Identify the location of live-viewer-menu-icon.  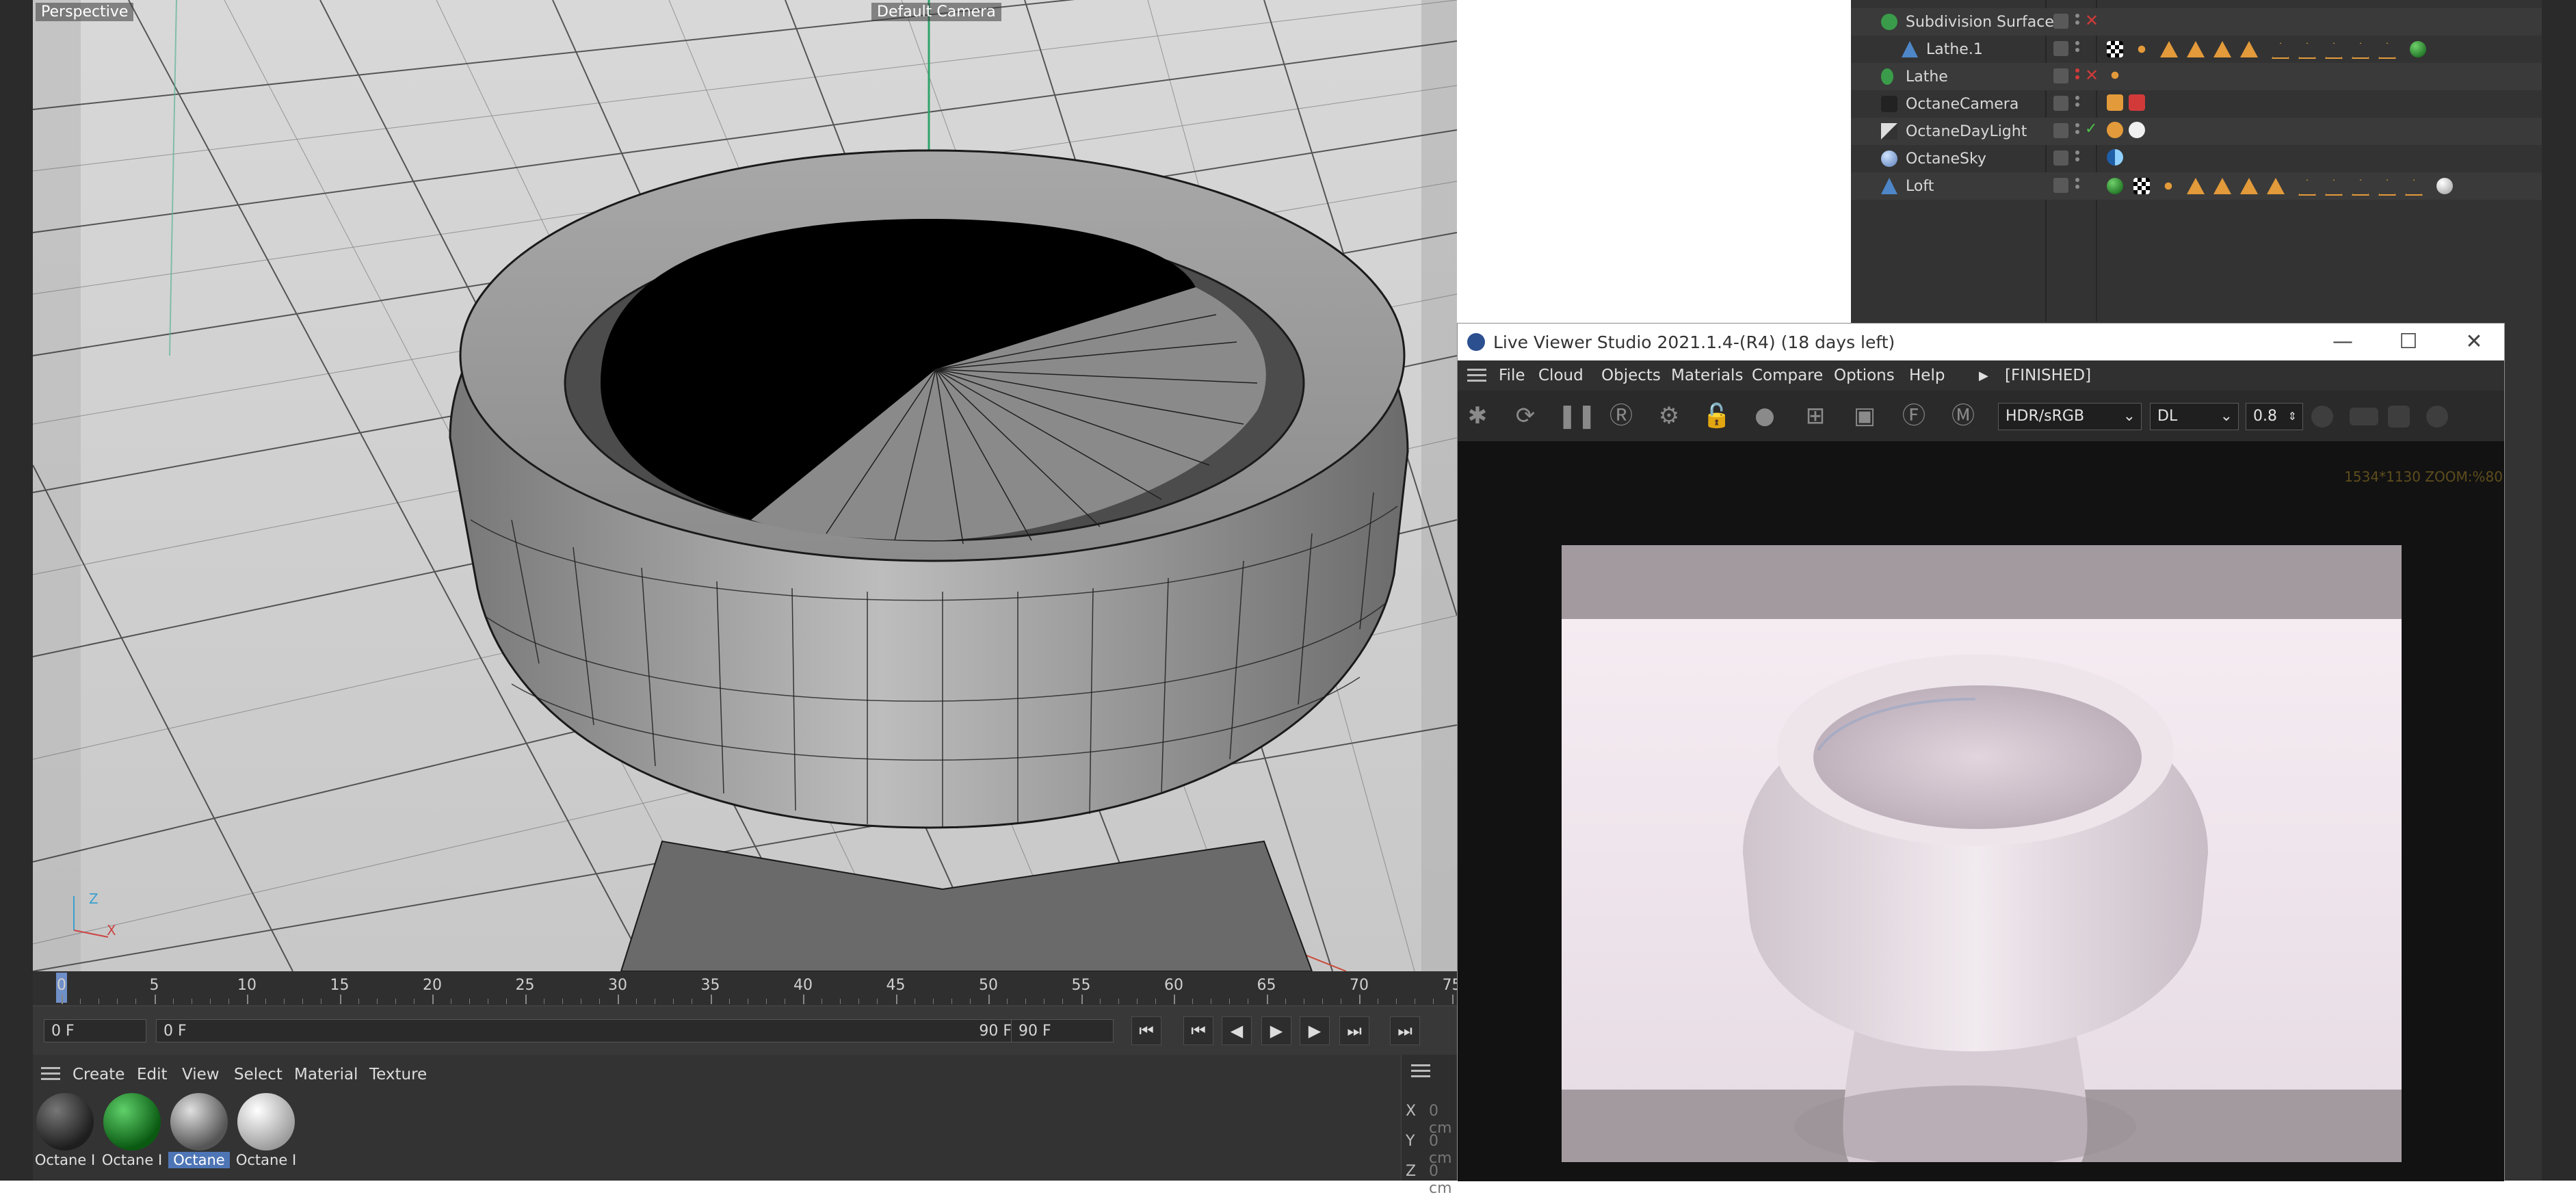
(1476, 375).